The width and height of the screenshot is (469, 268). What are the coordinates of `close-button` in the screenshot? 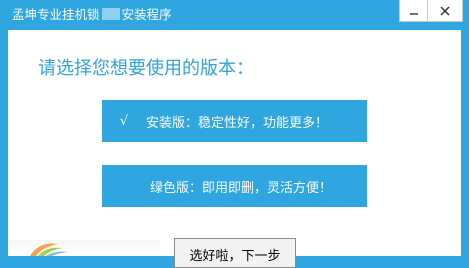 It's located at (445, 11).